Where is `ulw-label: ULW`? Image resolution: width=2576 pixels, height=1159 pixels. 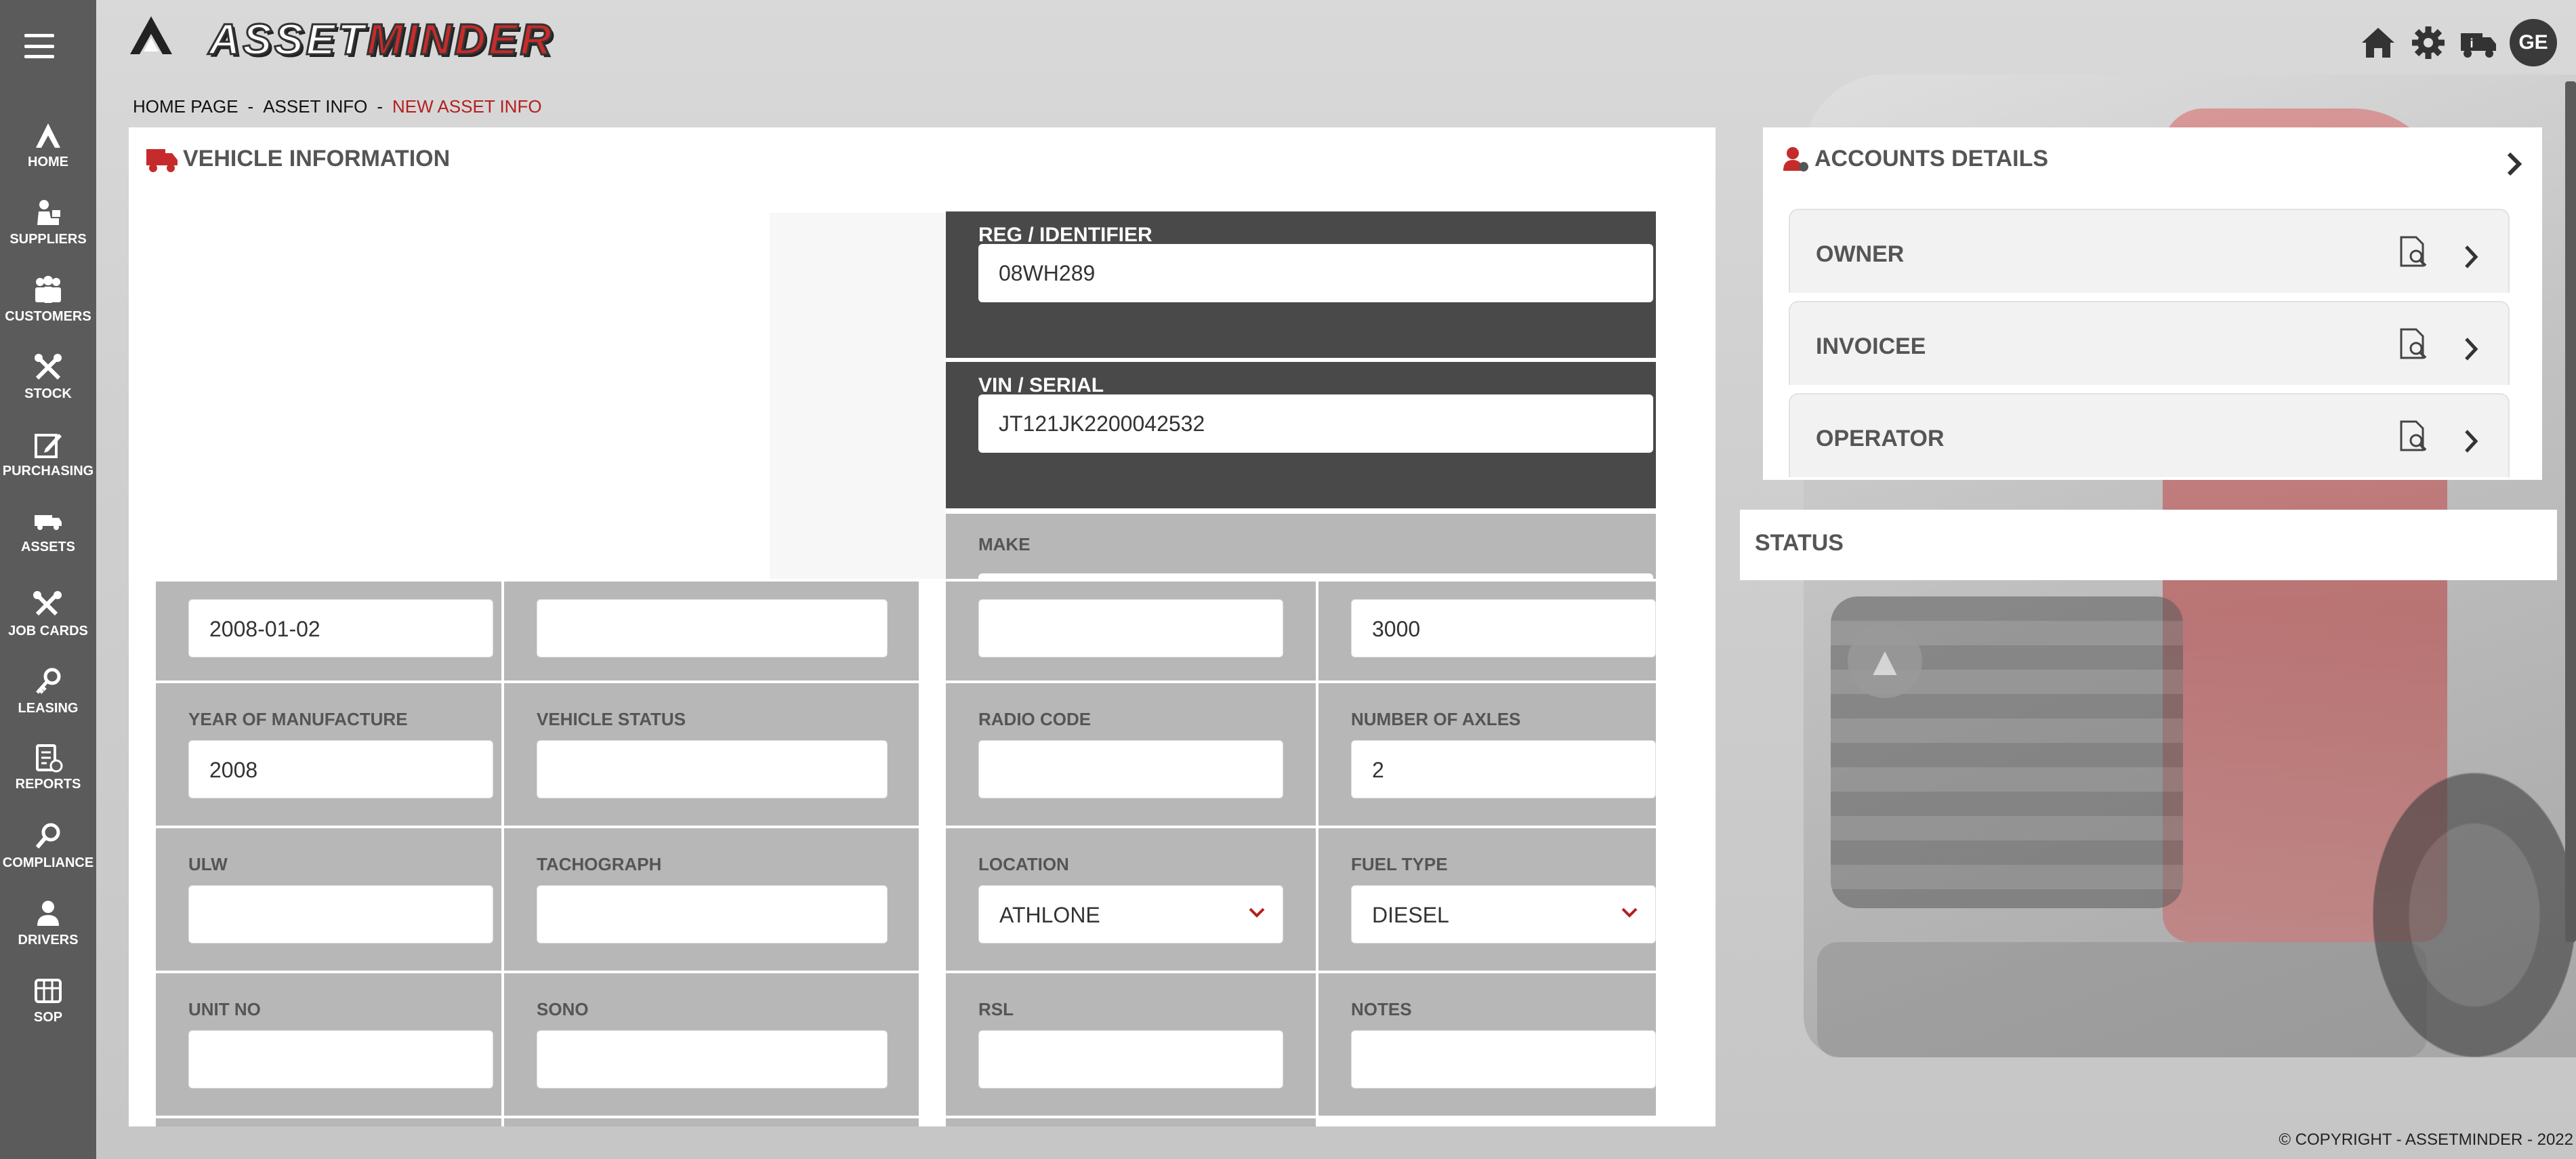 ulw-label: ULW is located at coordinates (208, 864).